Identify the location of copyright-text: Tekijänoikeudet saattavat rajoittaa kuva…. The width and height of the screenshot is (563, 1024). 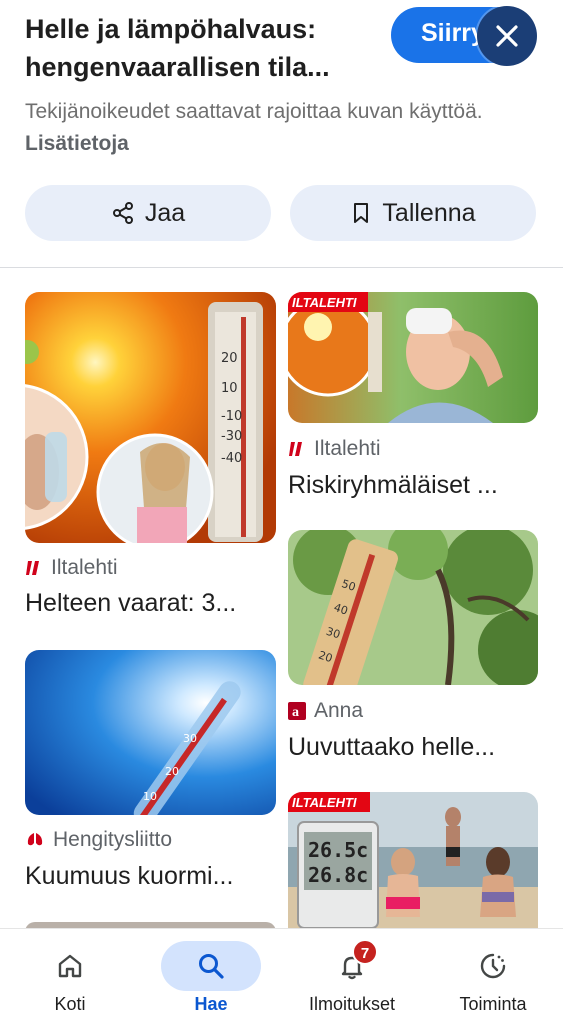
(254, 111).